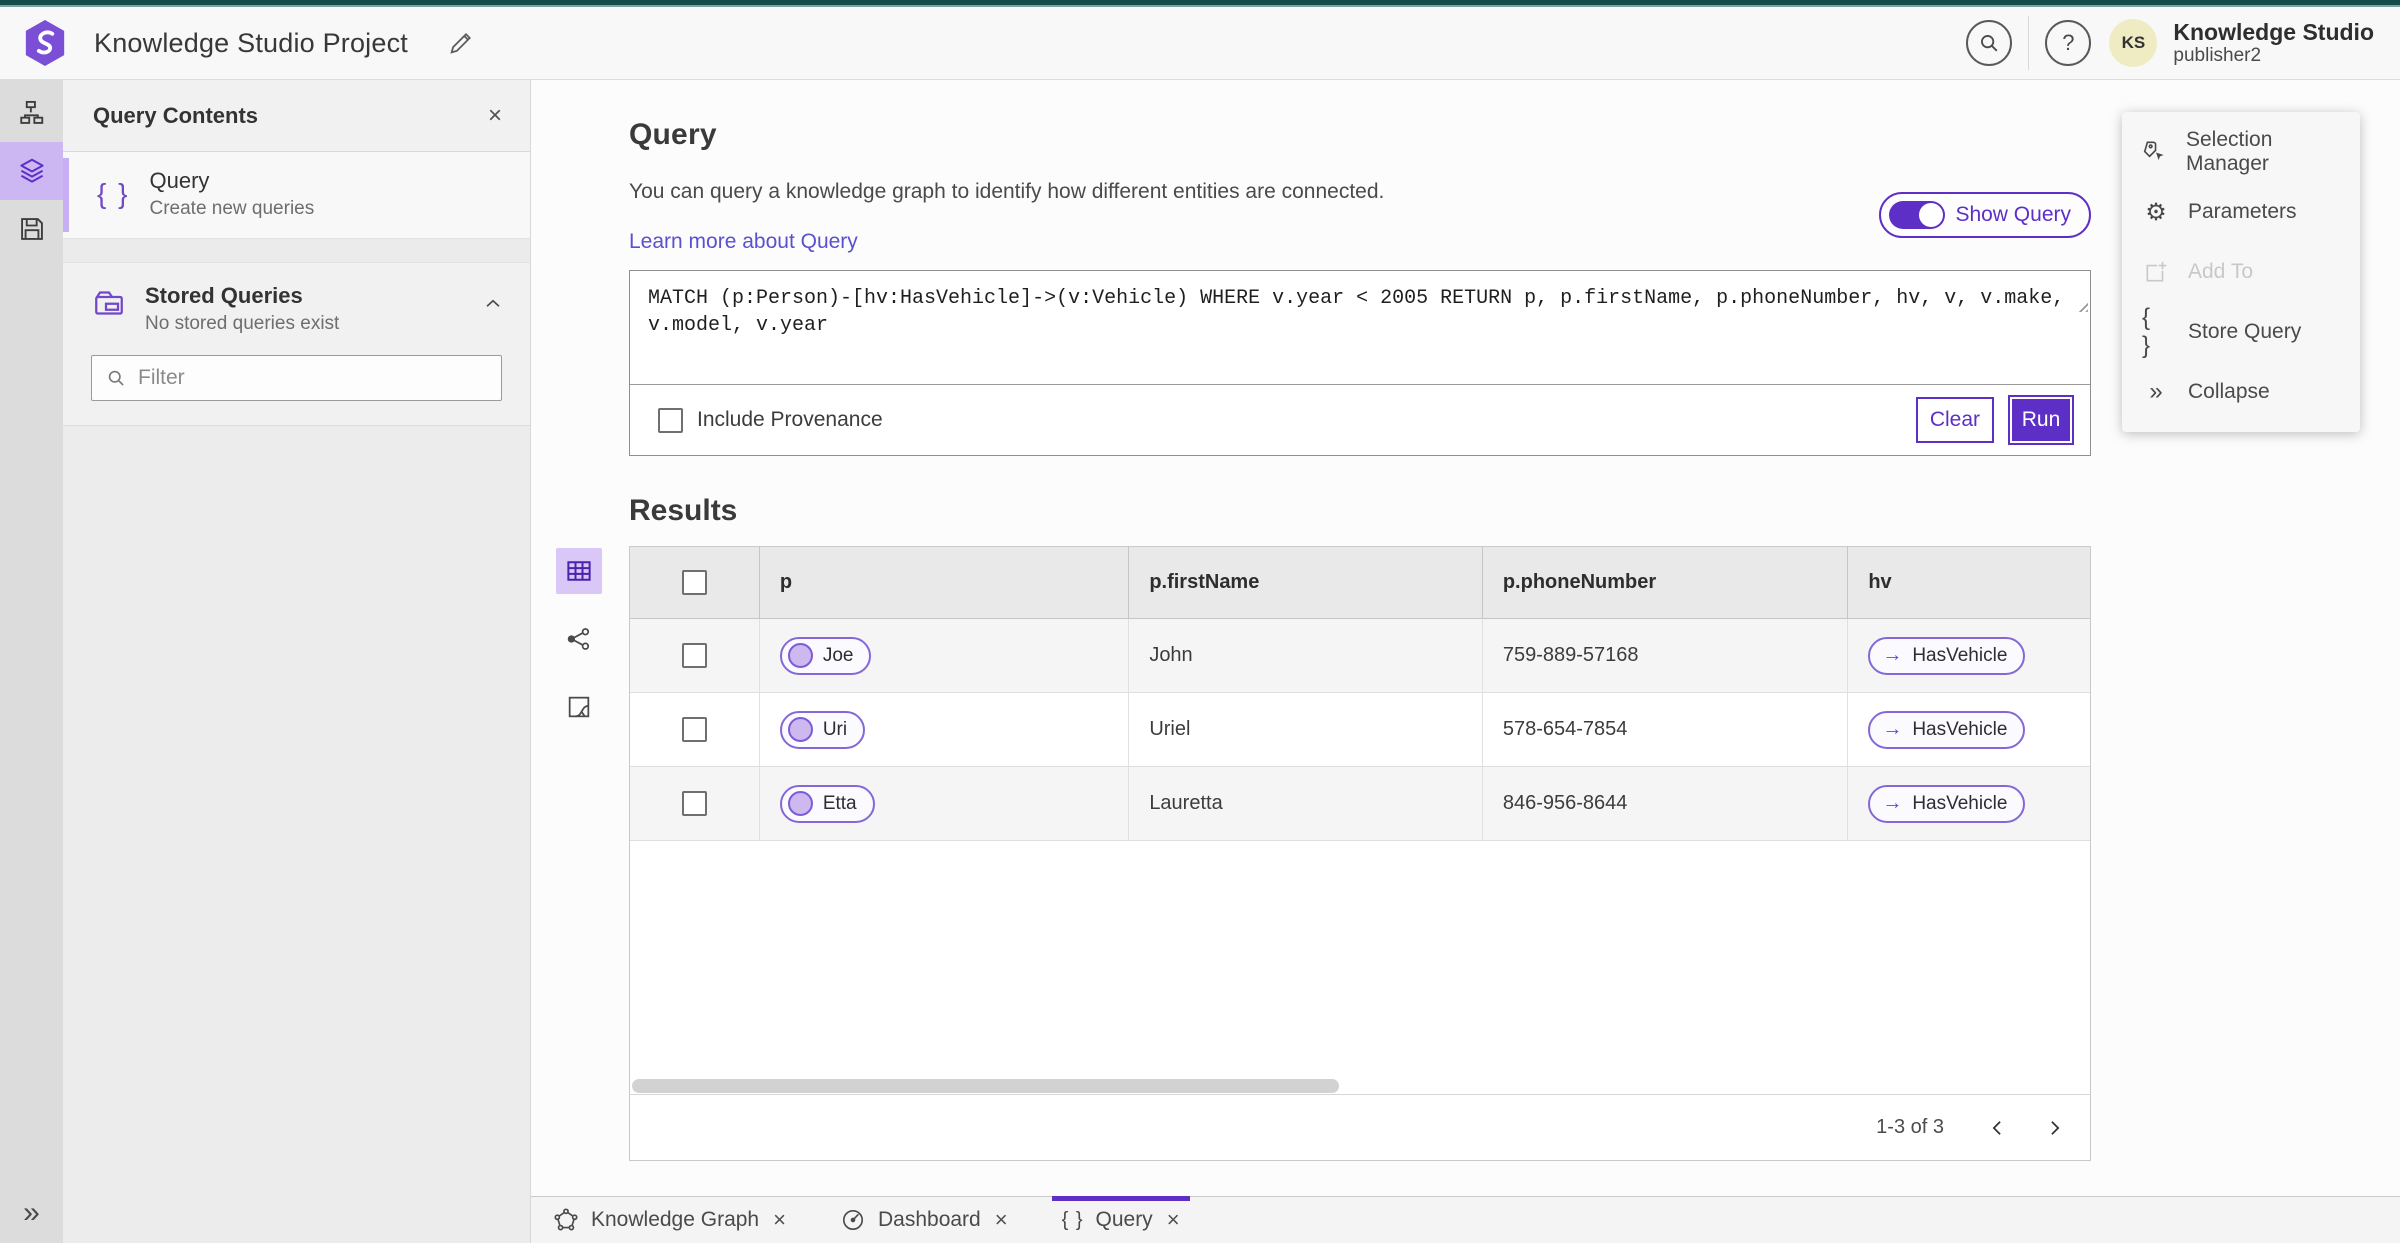 This screenshot has height=1243, width=2400. Describe the element at coordinates (2241, 212) in the screenshot. I see `parameters-item: ⚙ Parameters` at that location.